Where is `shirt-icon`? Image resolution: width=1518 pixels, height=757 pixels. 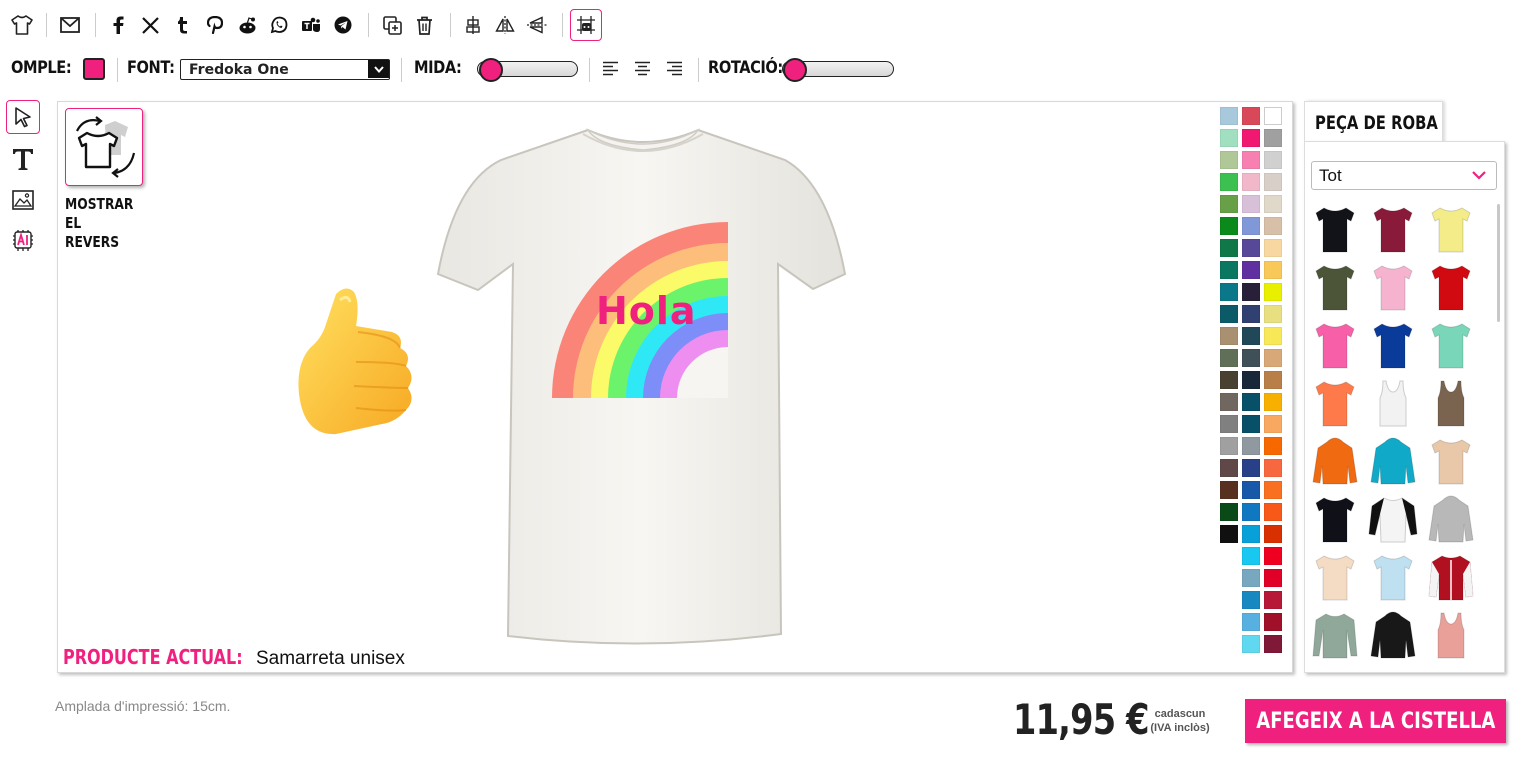
shirt-icon is located at coordinates (22, 25).